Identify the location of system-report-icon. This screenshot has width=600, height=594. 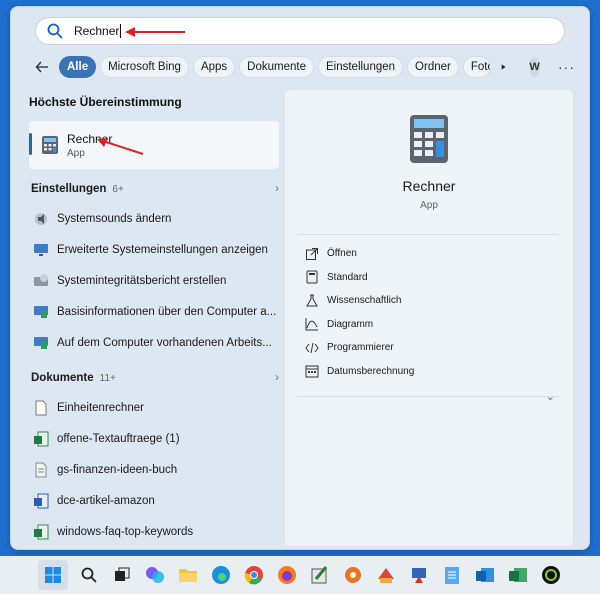
(41, 279).